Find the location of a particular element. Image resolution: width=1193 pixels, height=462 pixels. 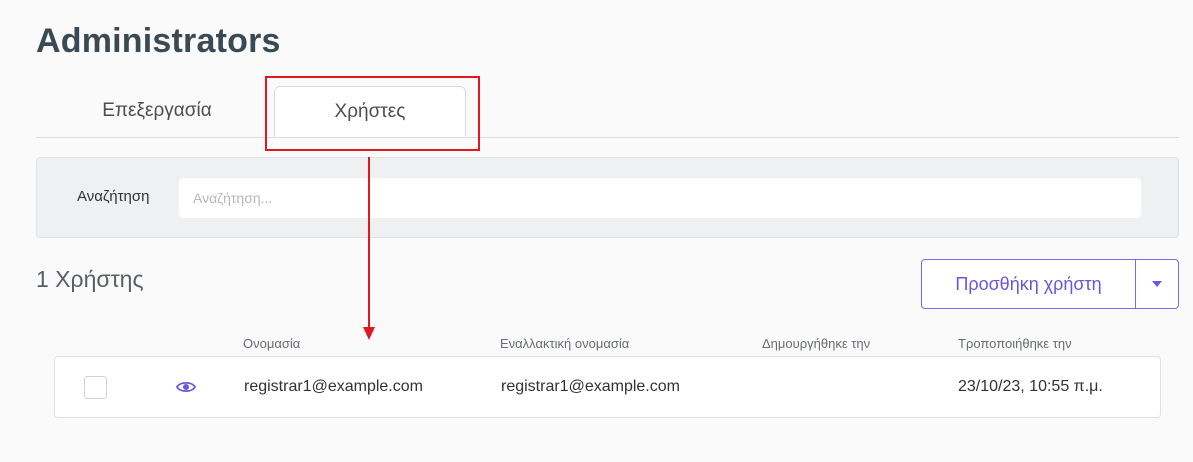

eye-icon is located at coordinates (186, 387).